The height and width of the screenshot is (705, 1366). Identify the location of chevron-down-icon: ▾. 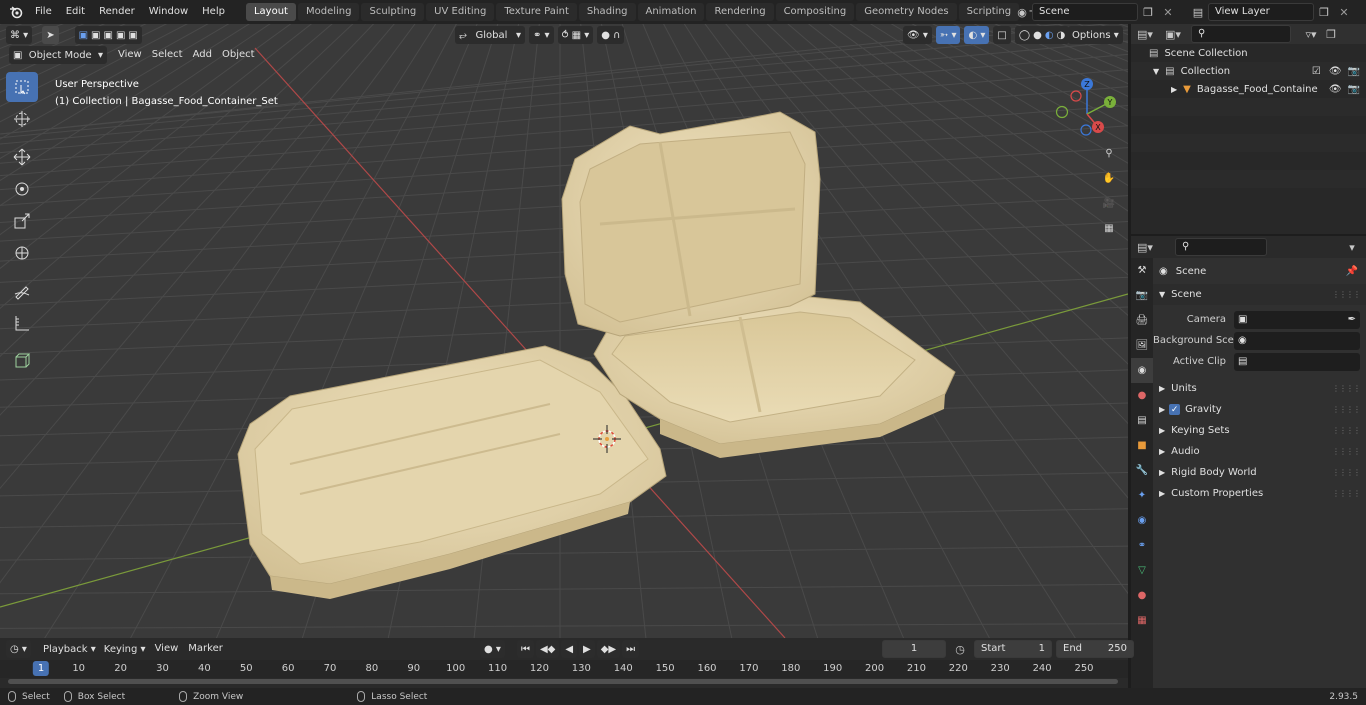
(1352, 247).